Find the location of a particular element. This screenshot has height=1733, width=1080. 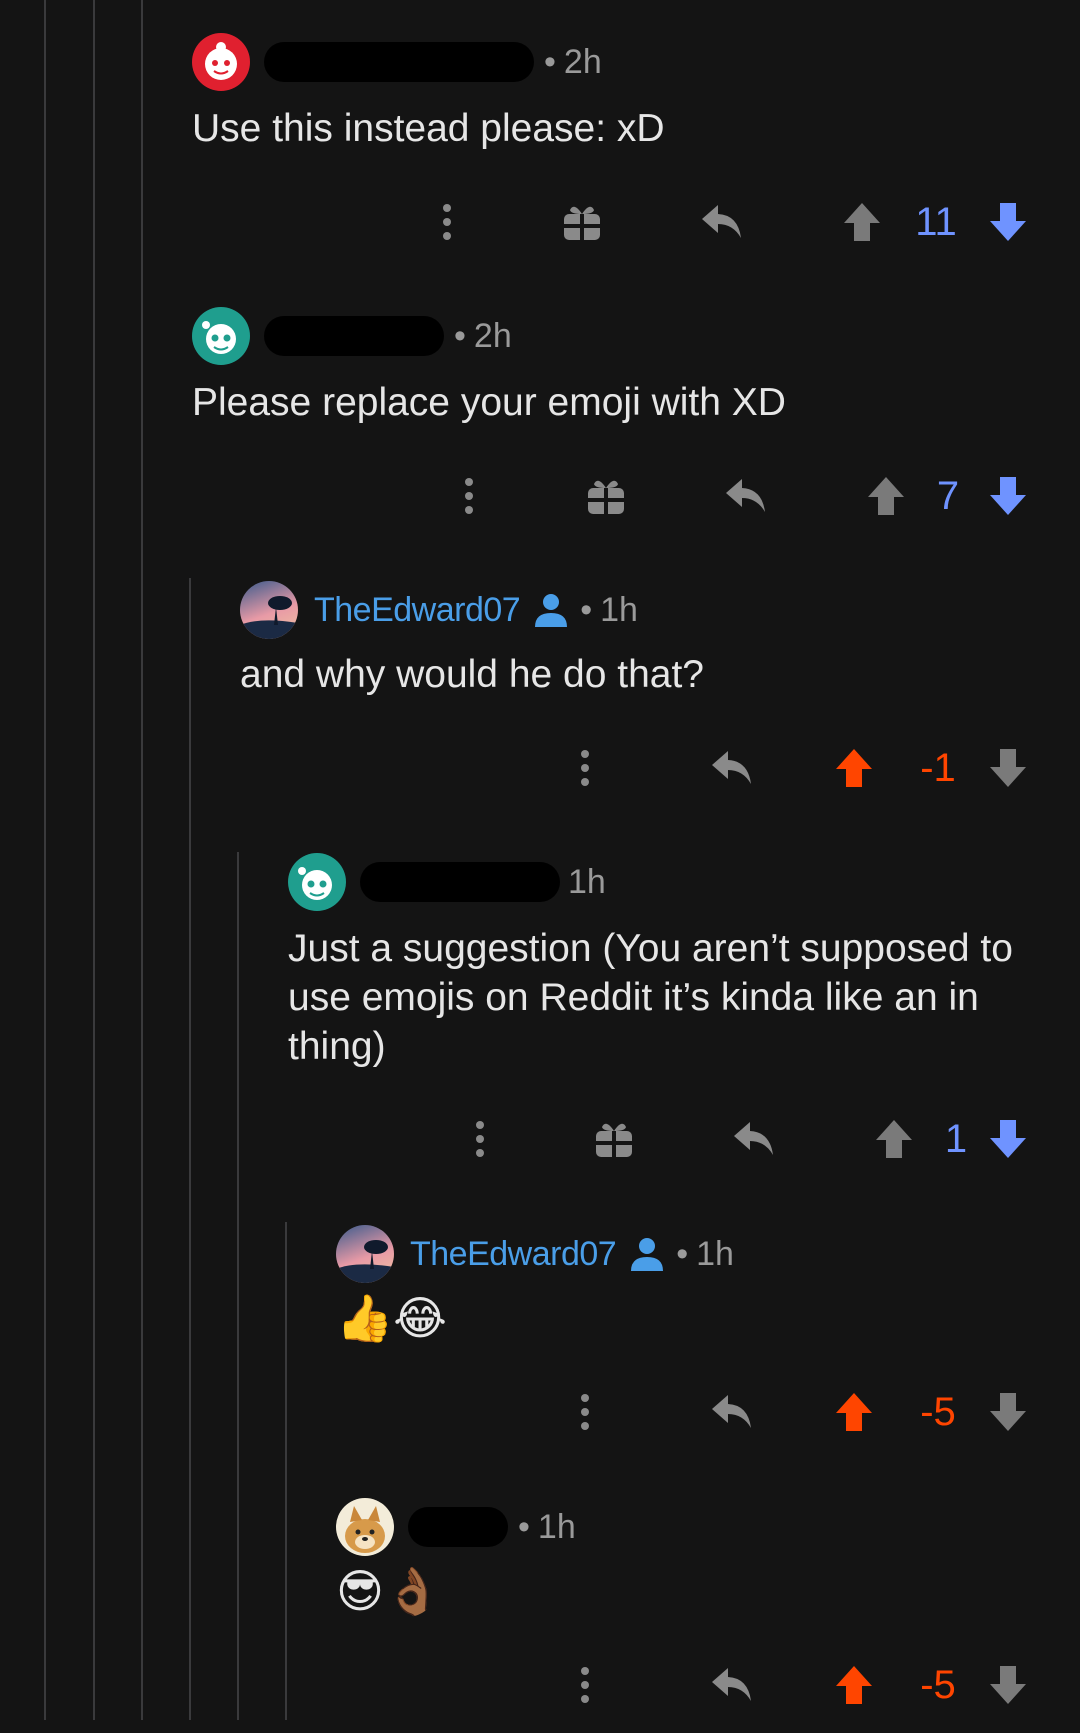

comment-body: 👍😂 is located at coordinates (392, 1318).